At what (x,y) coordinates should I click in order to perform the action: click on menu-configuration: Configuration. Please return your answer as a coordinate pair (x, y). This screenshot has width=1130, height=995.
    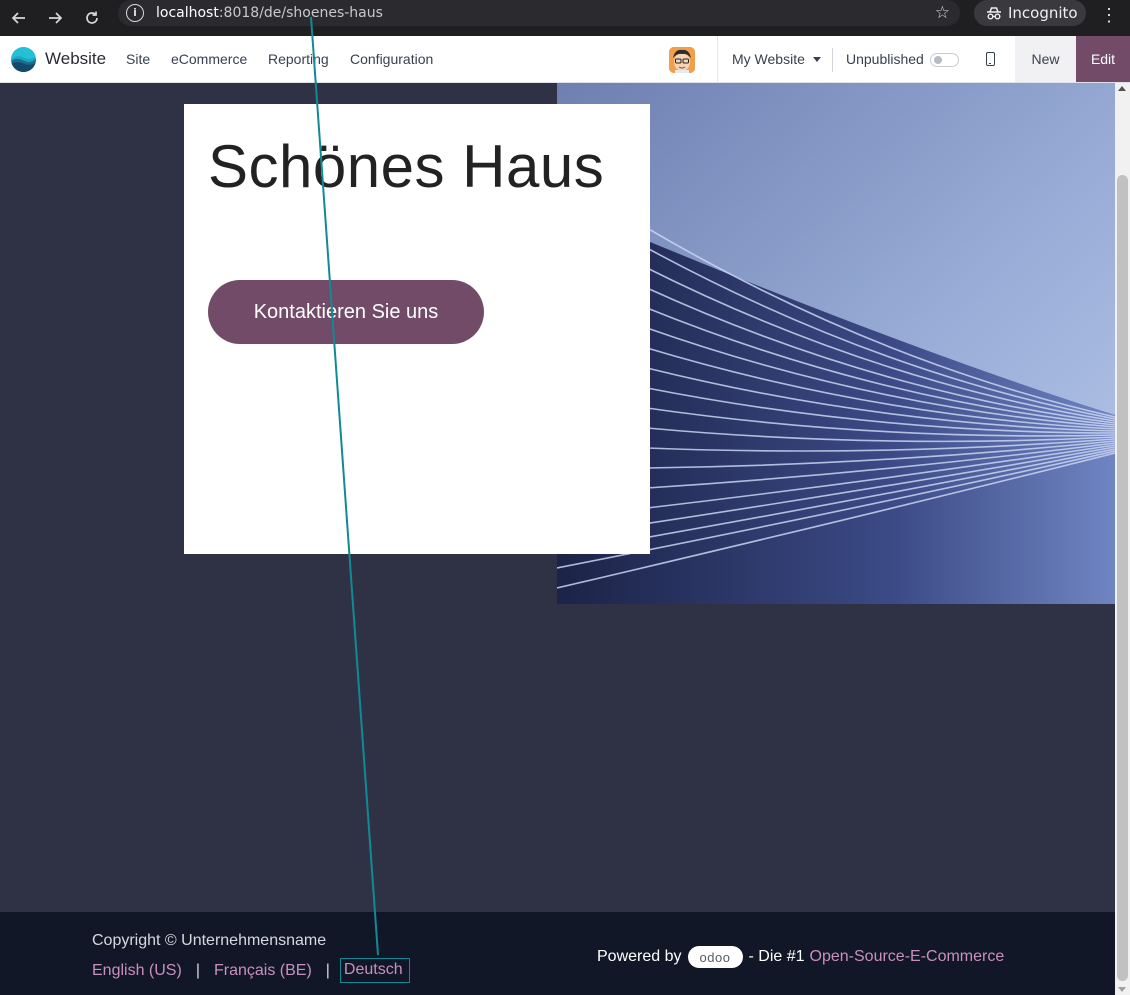
    Looking at the image, I should click on (391, 59).